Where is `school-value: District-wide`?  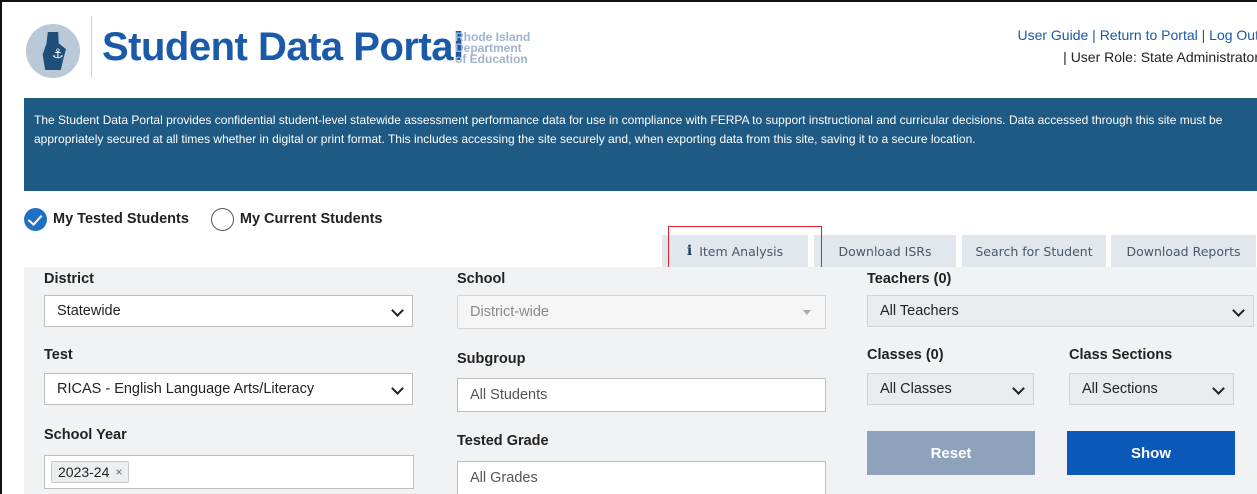 school-value: District-wide is located at coordinates (509, 312).